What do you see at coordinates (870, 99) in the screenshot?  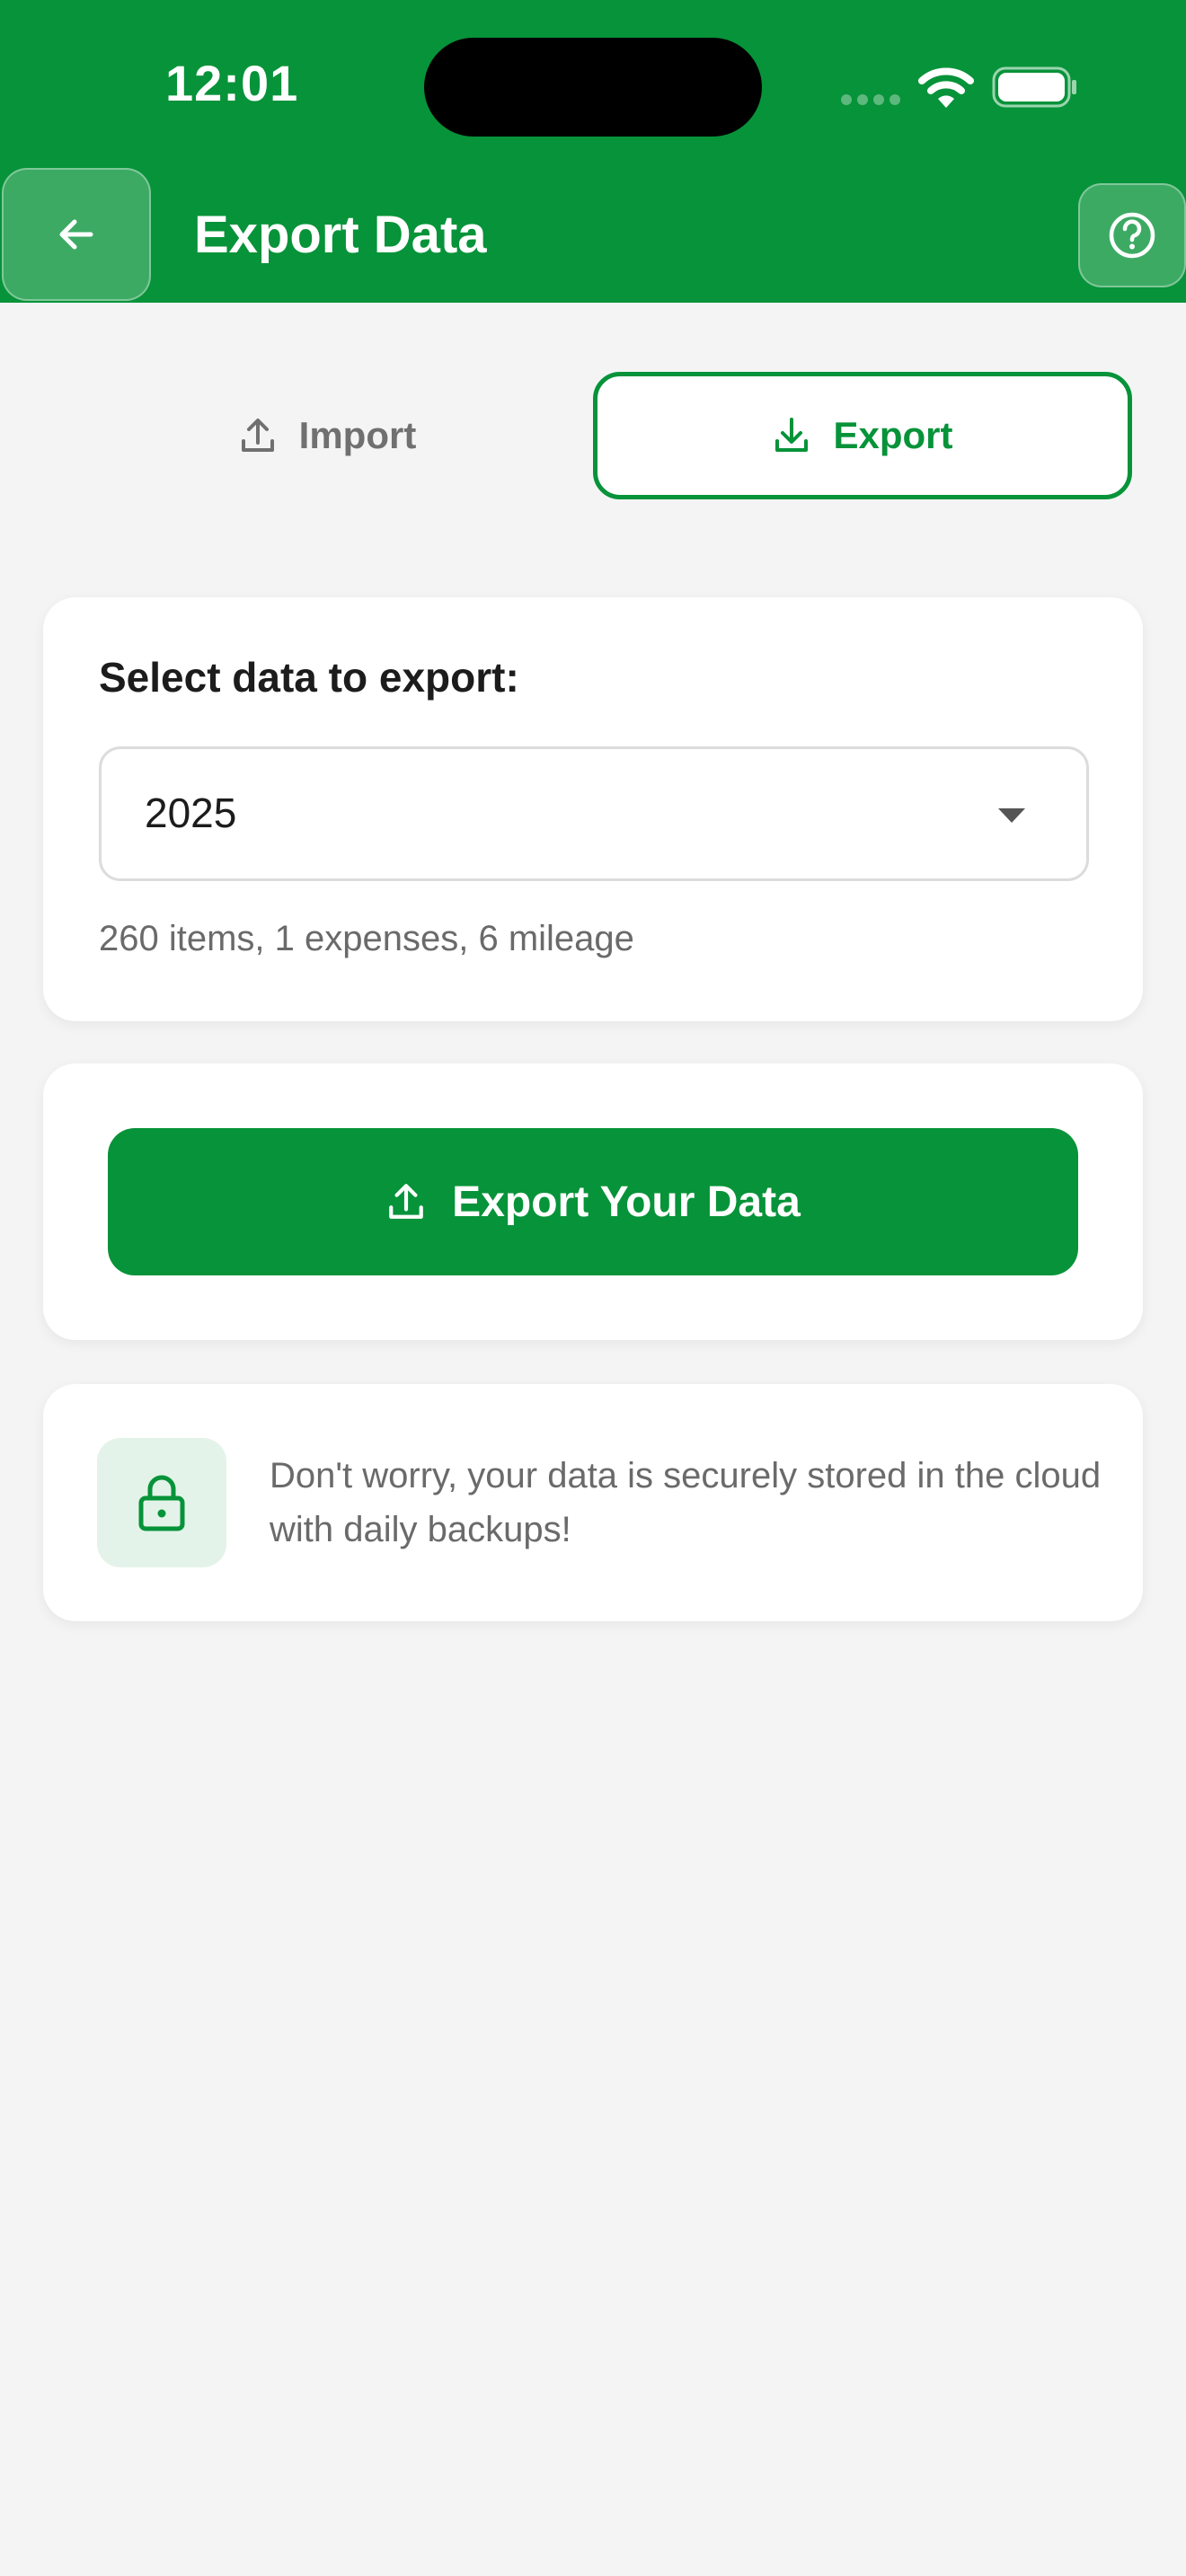 I see `cellular-signal-icon` at bounding box center [870, 99].